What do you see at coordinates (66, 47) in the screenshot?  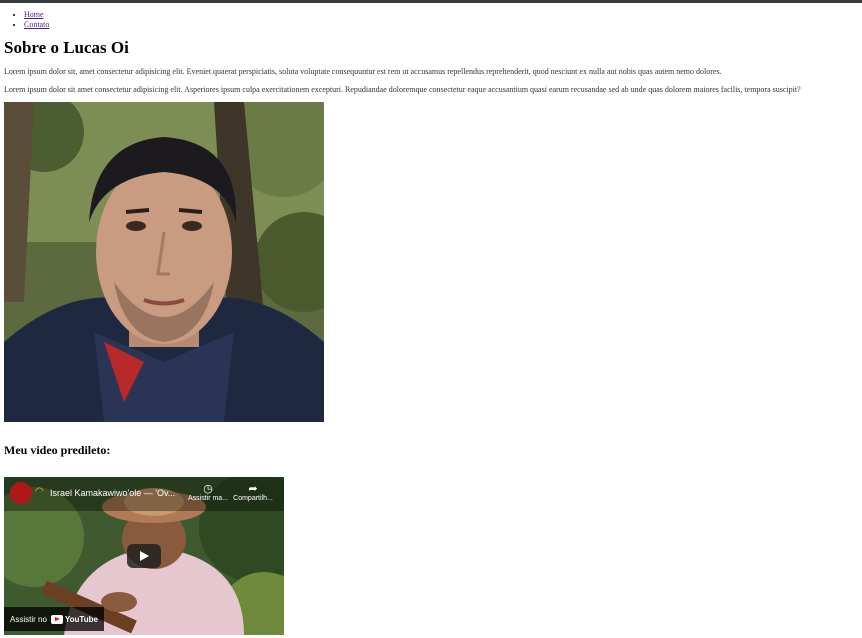 I see `page-title: Sobre o Lucas Oi` at bounding box center [66, 47].